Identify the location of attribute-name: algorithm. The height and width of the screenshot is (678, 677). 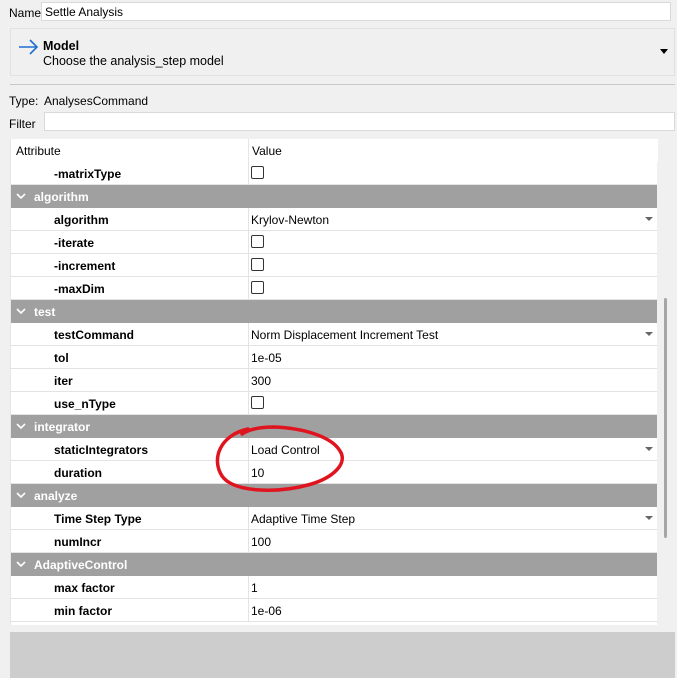
(81, 220).